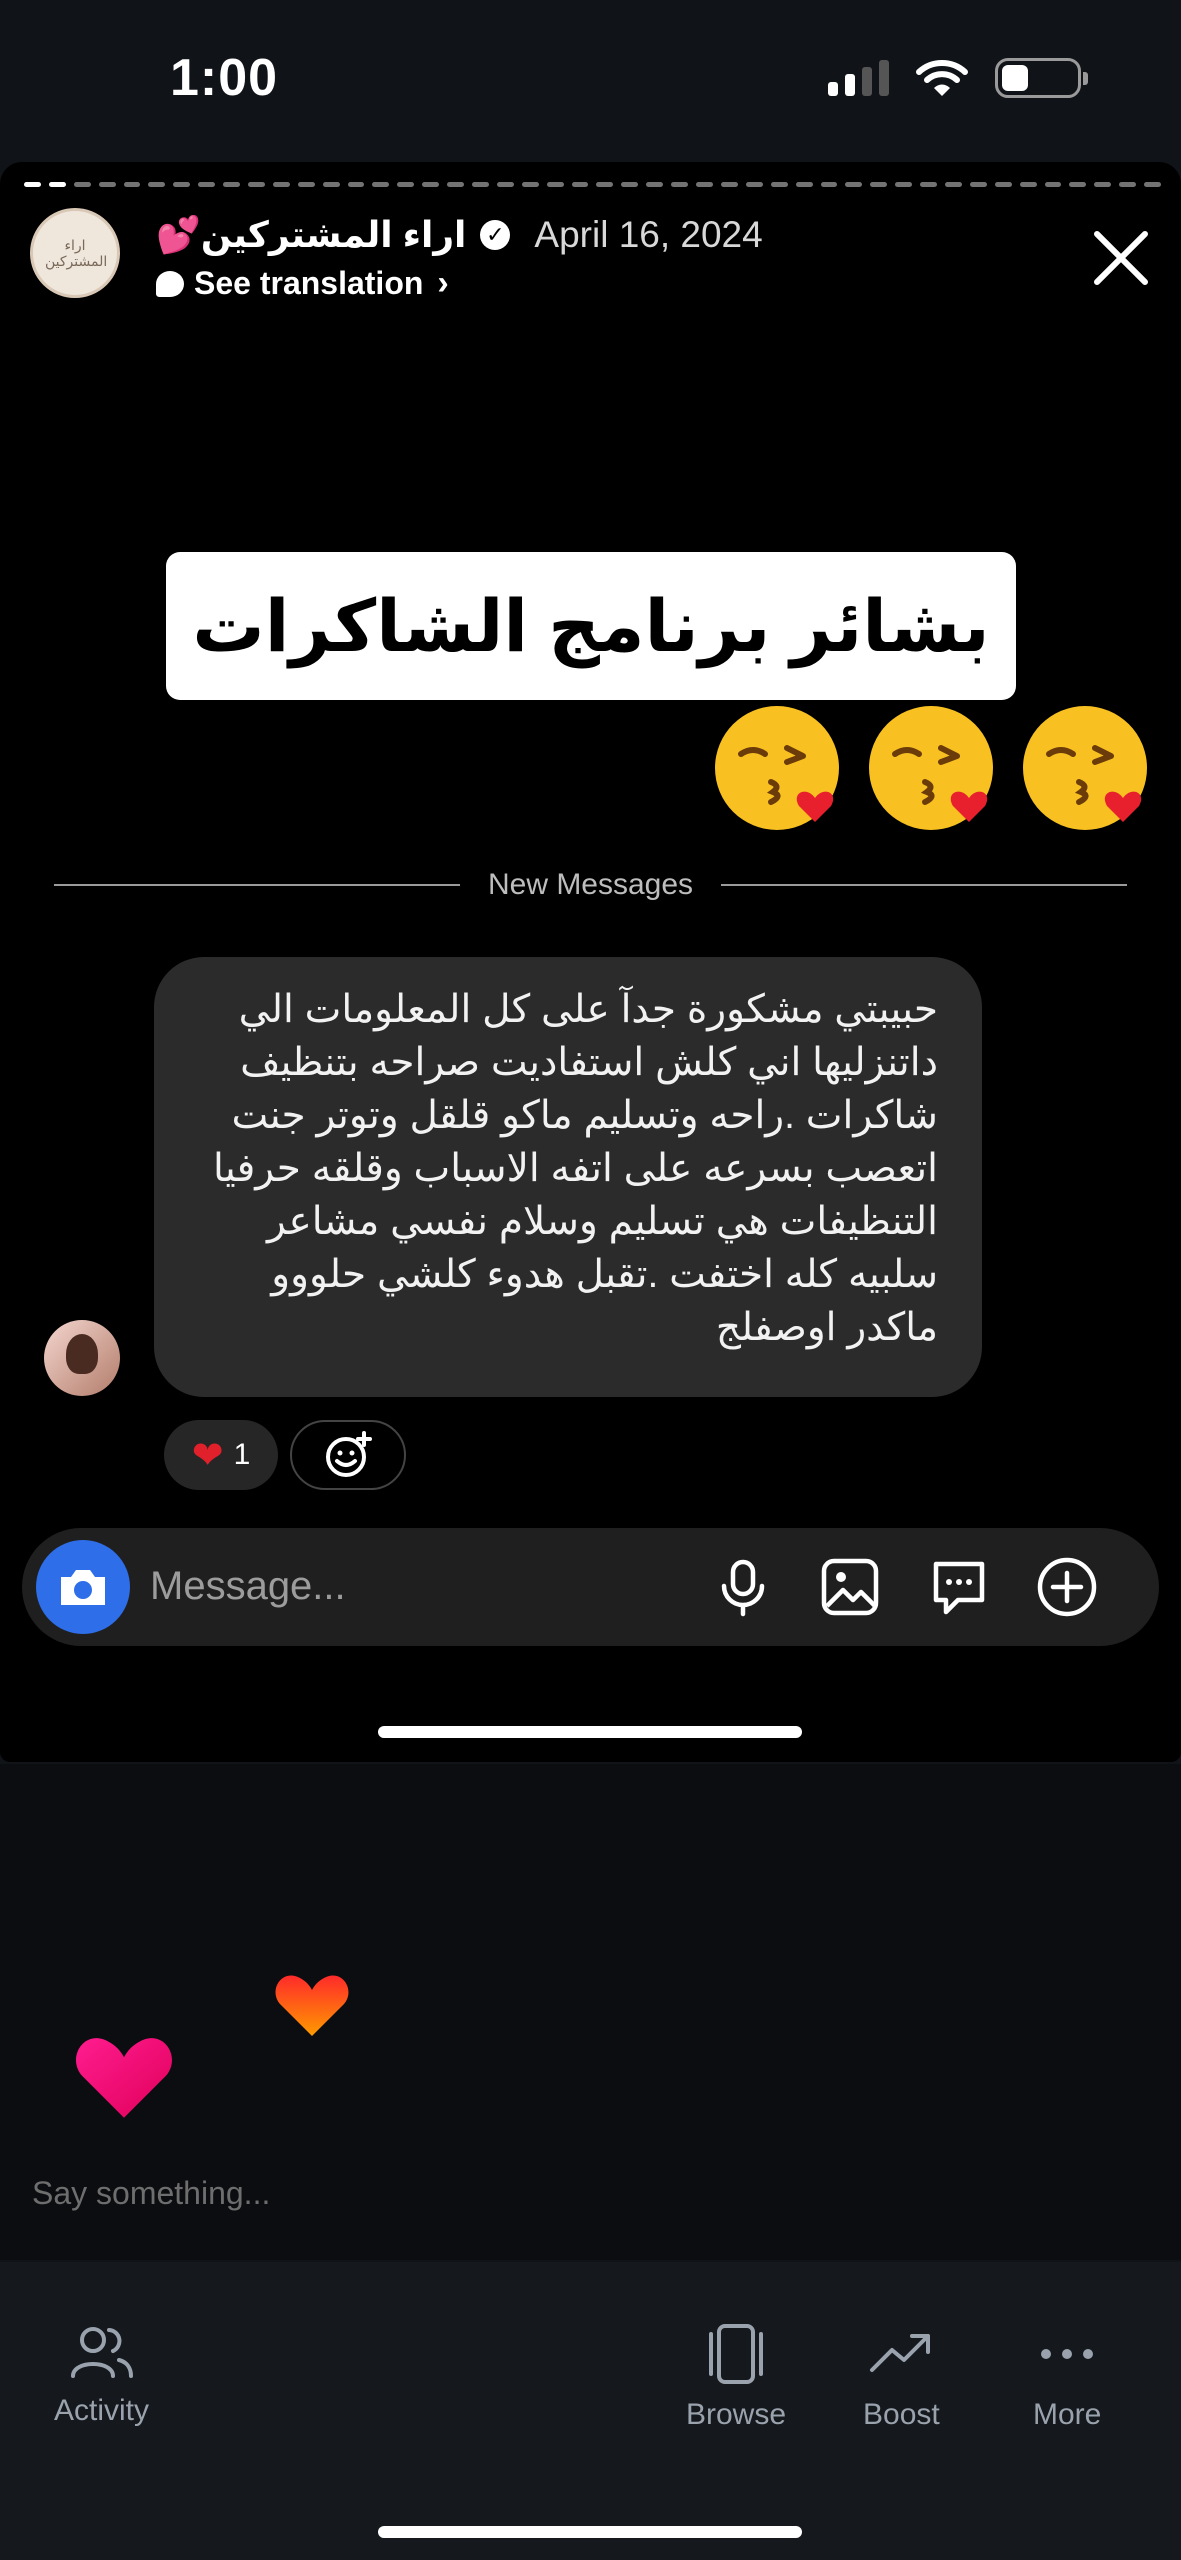  I want to click on tab-boost: Boost, so click(901, 2378).